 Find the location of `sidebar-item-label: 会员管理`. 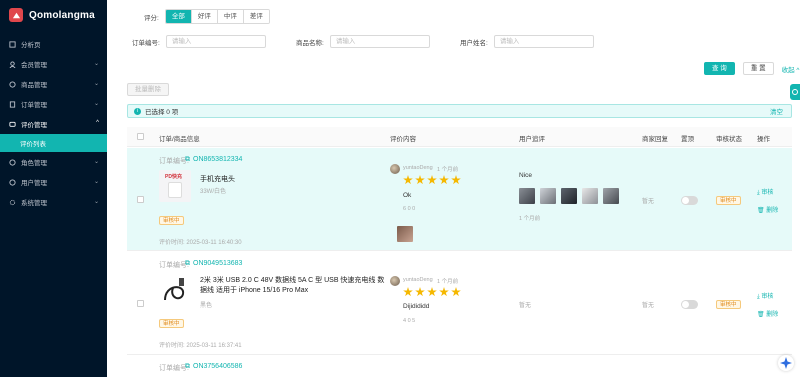

sidebar-item-label: 会员管理 is located at coordinates (34, 65).